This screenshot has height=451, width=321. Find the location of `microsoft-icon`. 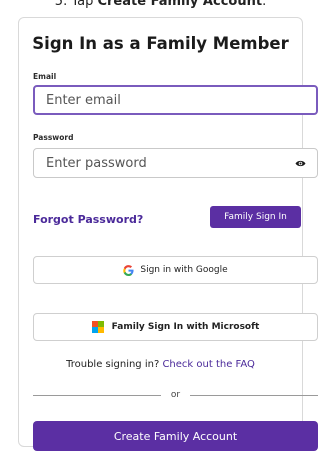

microsoft-icon is located at coordinates (97, 327).